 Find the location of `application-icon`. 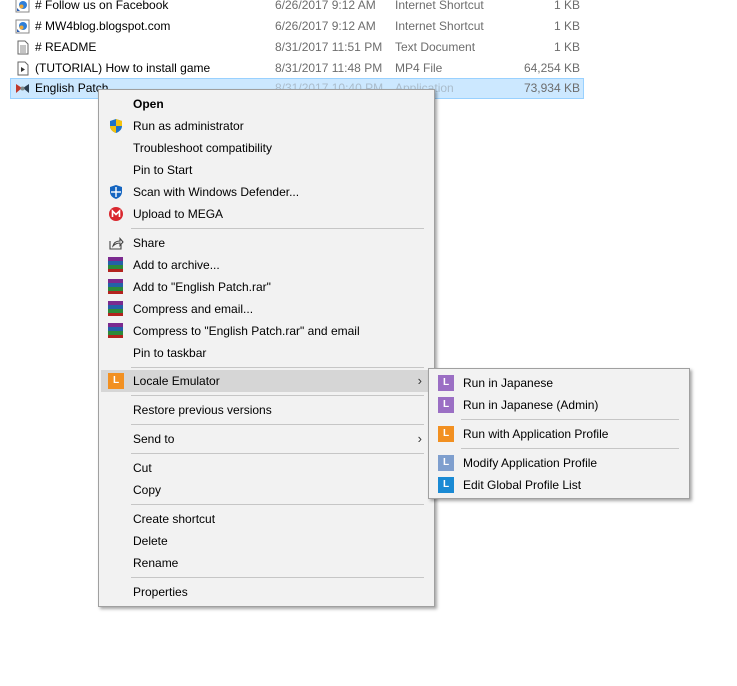

application-icon is located at coordinates (22, 88).